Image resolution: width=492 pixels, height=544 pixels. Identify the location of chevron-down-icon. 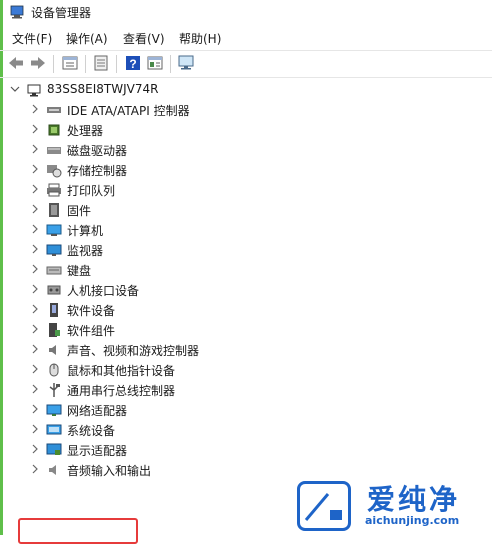
(15, 89).